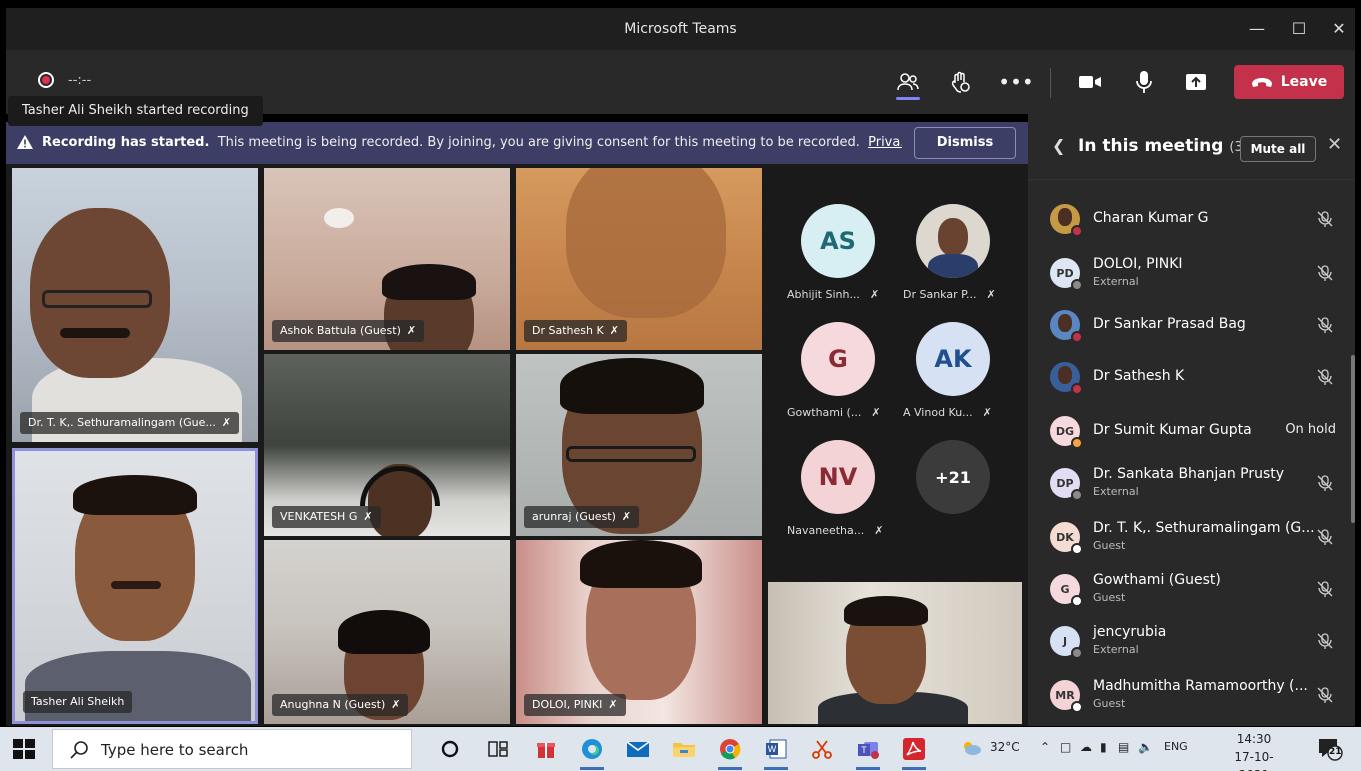  Describe the element at coordinates (592, 752) in the screenshot. I see `edge-icon` at that location.